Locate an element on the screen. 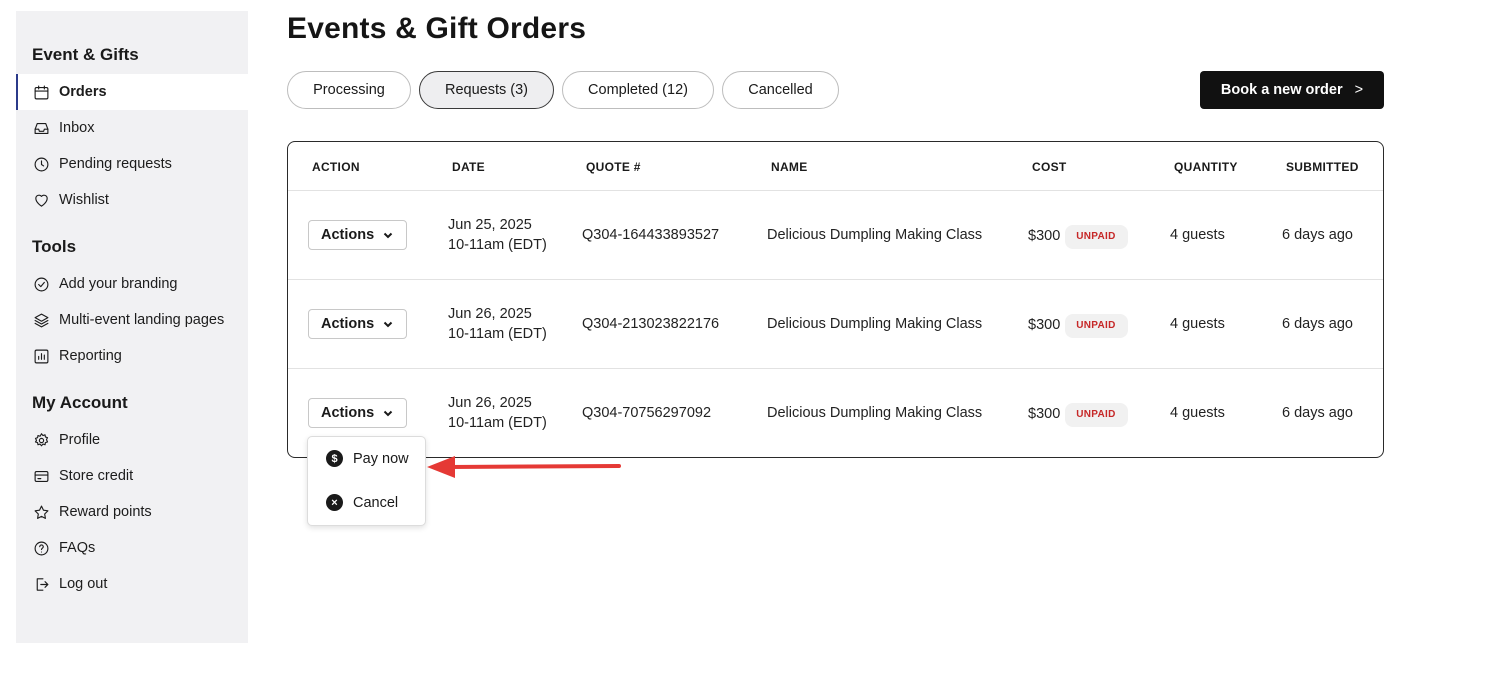 This screenshot has height=677, width=1485. layers-icon is located at coordinates (41, 320).